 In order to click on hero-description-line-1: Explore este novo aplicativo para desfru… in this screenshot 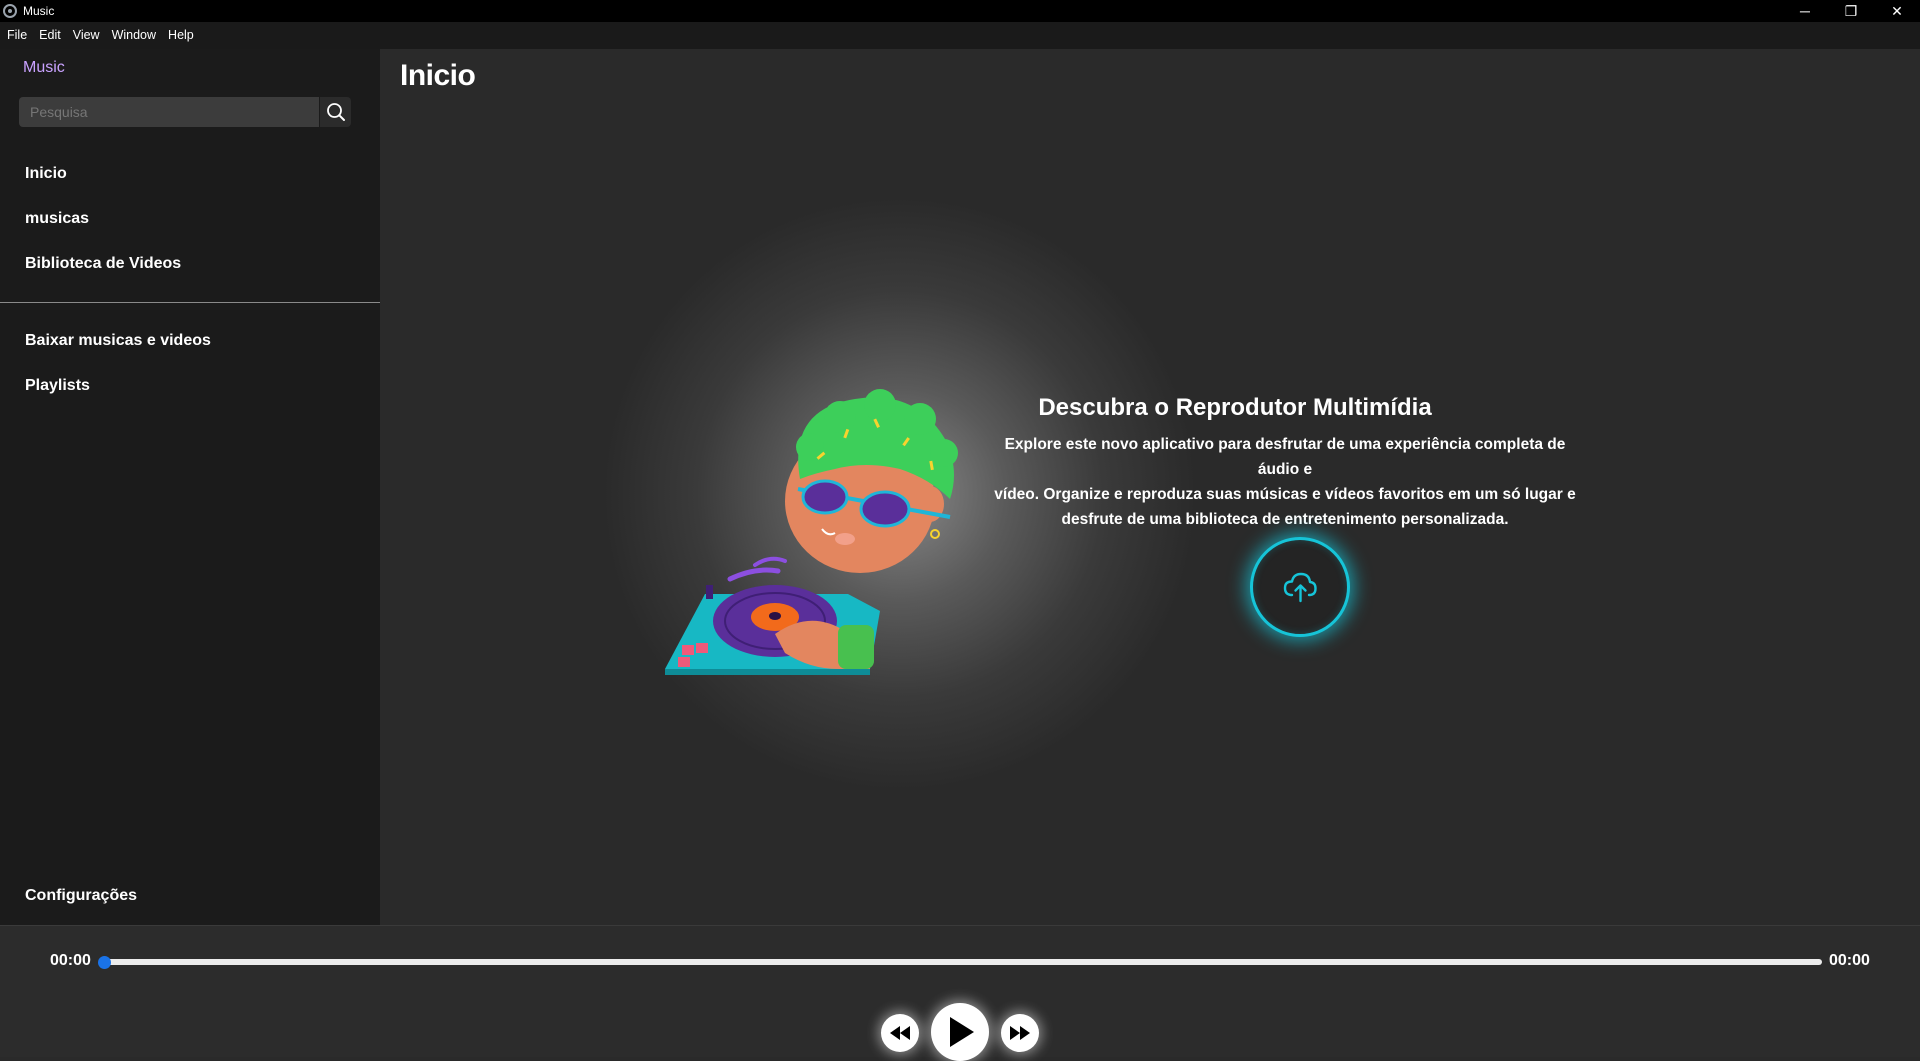, I will do `click(1285, 457)`.